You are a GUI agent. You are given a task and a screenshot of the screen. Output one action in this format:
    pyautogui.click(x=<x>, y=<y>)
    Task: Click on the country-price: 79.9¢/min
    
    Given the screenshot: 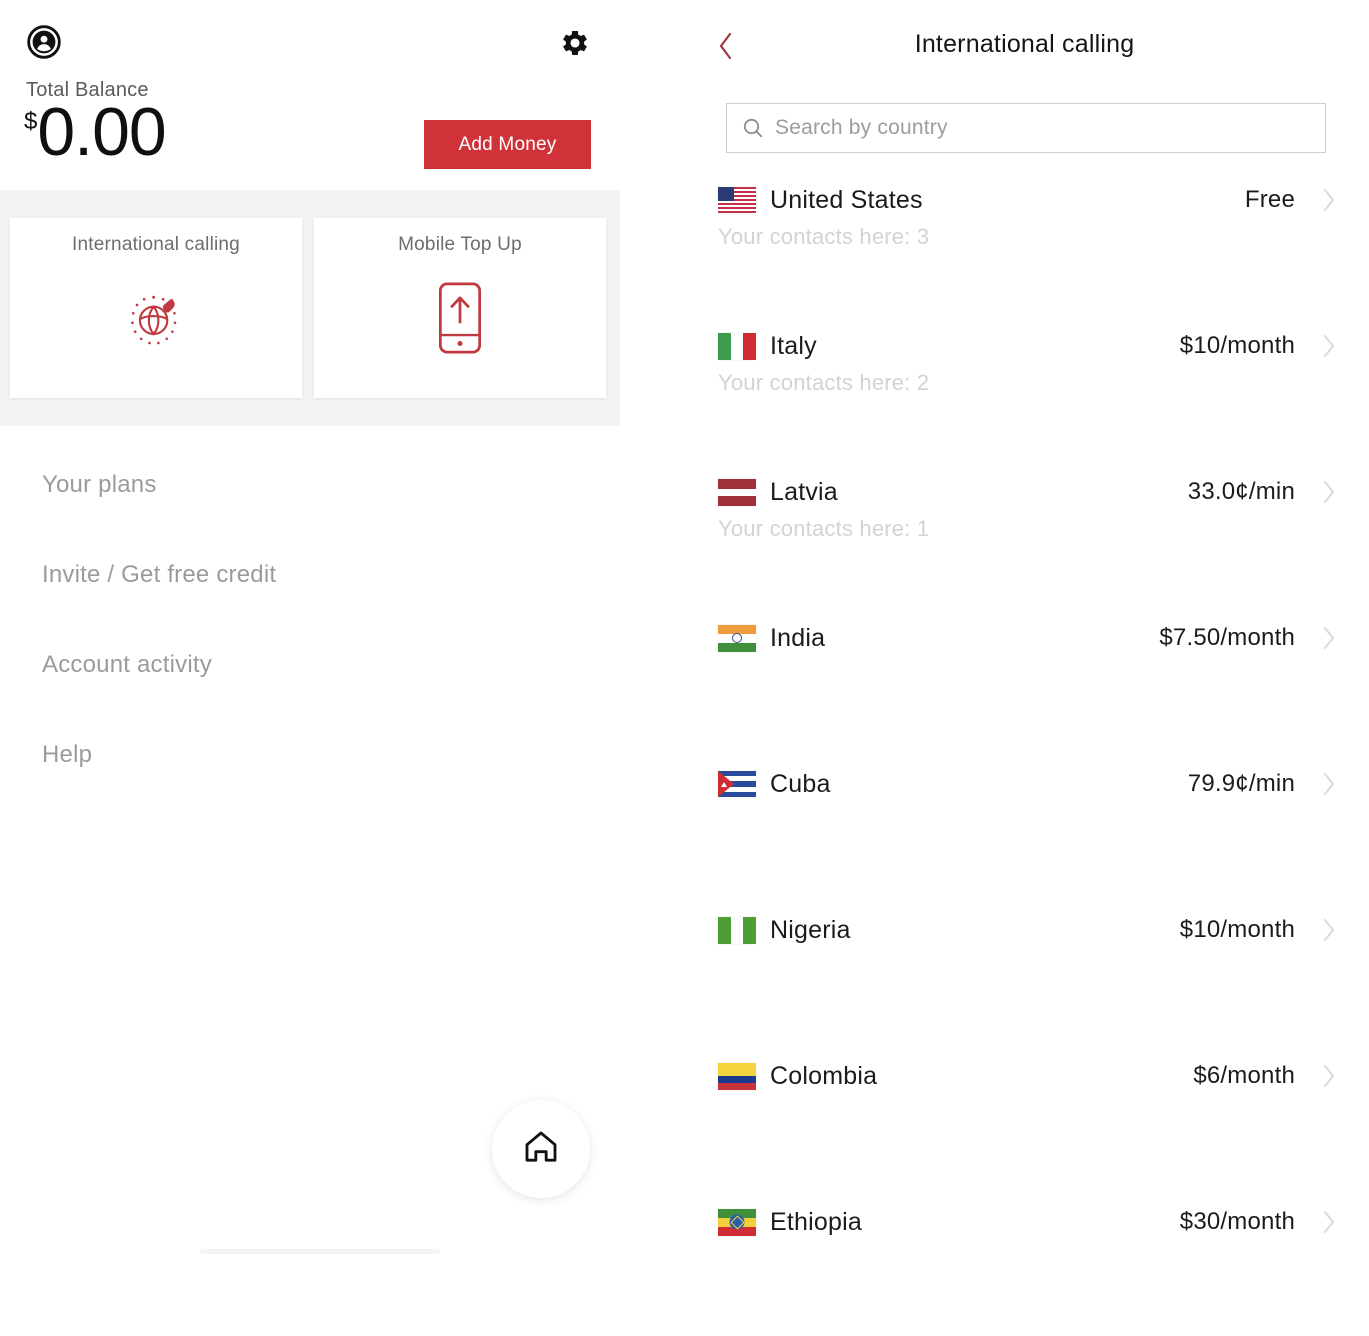 What is the action you would take?
    pyautogui.click(x=1241, y=783)
    